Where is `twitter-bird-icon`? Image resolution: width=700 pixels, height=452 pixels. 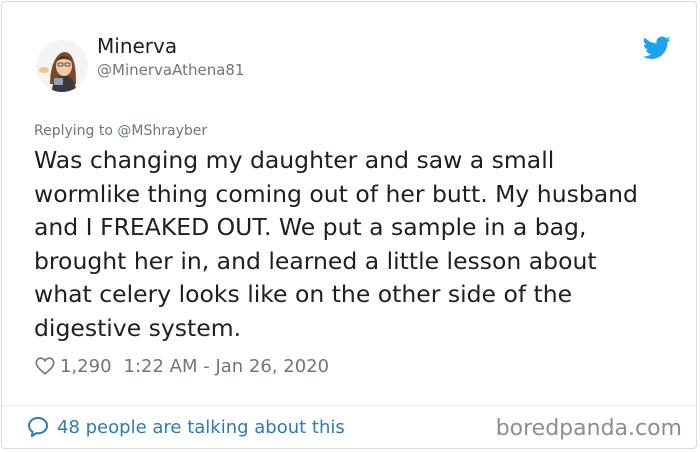
twitter-bird-icon is located at coordinates (657, 48).